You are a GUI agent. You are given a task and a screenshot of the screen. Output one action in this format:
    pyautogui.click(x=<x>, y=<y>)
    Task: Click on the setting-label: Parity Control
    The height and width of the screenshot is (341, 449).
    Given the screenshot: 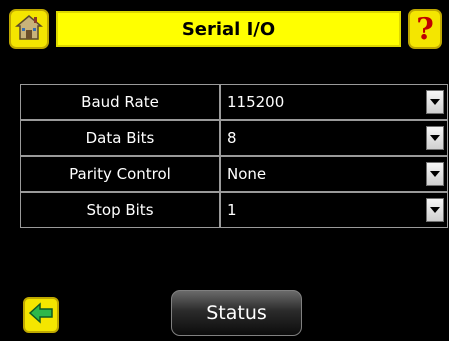 What is the action you would take?
    pyautogui.click(x=121, y=174)
    